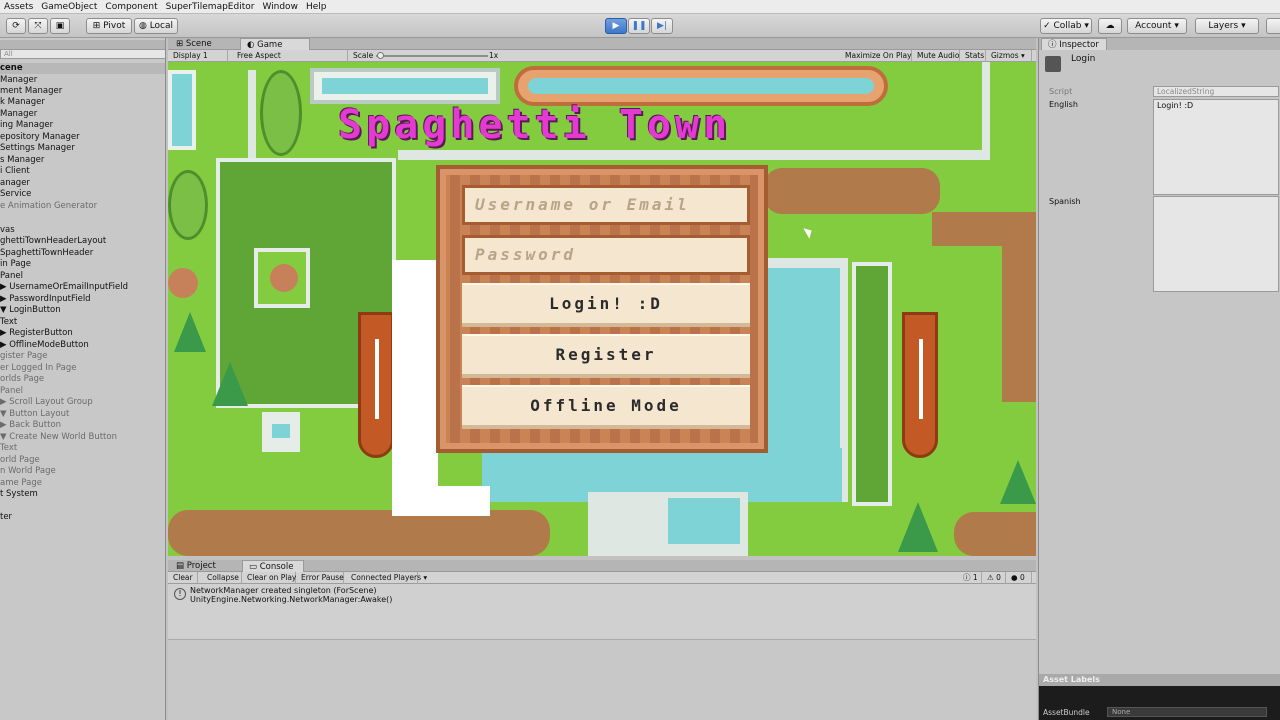 The height and width of the screenshot is (720, 1280). What do you see at coordinates (270, 578) in the screenshot?
I see `clear-on-play-toggle: Clear on Play` at bounding box center [270, 578].